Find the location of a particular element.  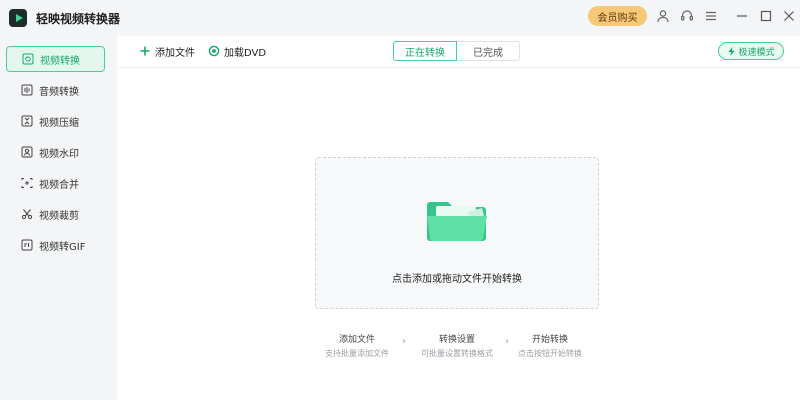

minimize-icon is located at coordinates (742, 16).